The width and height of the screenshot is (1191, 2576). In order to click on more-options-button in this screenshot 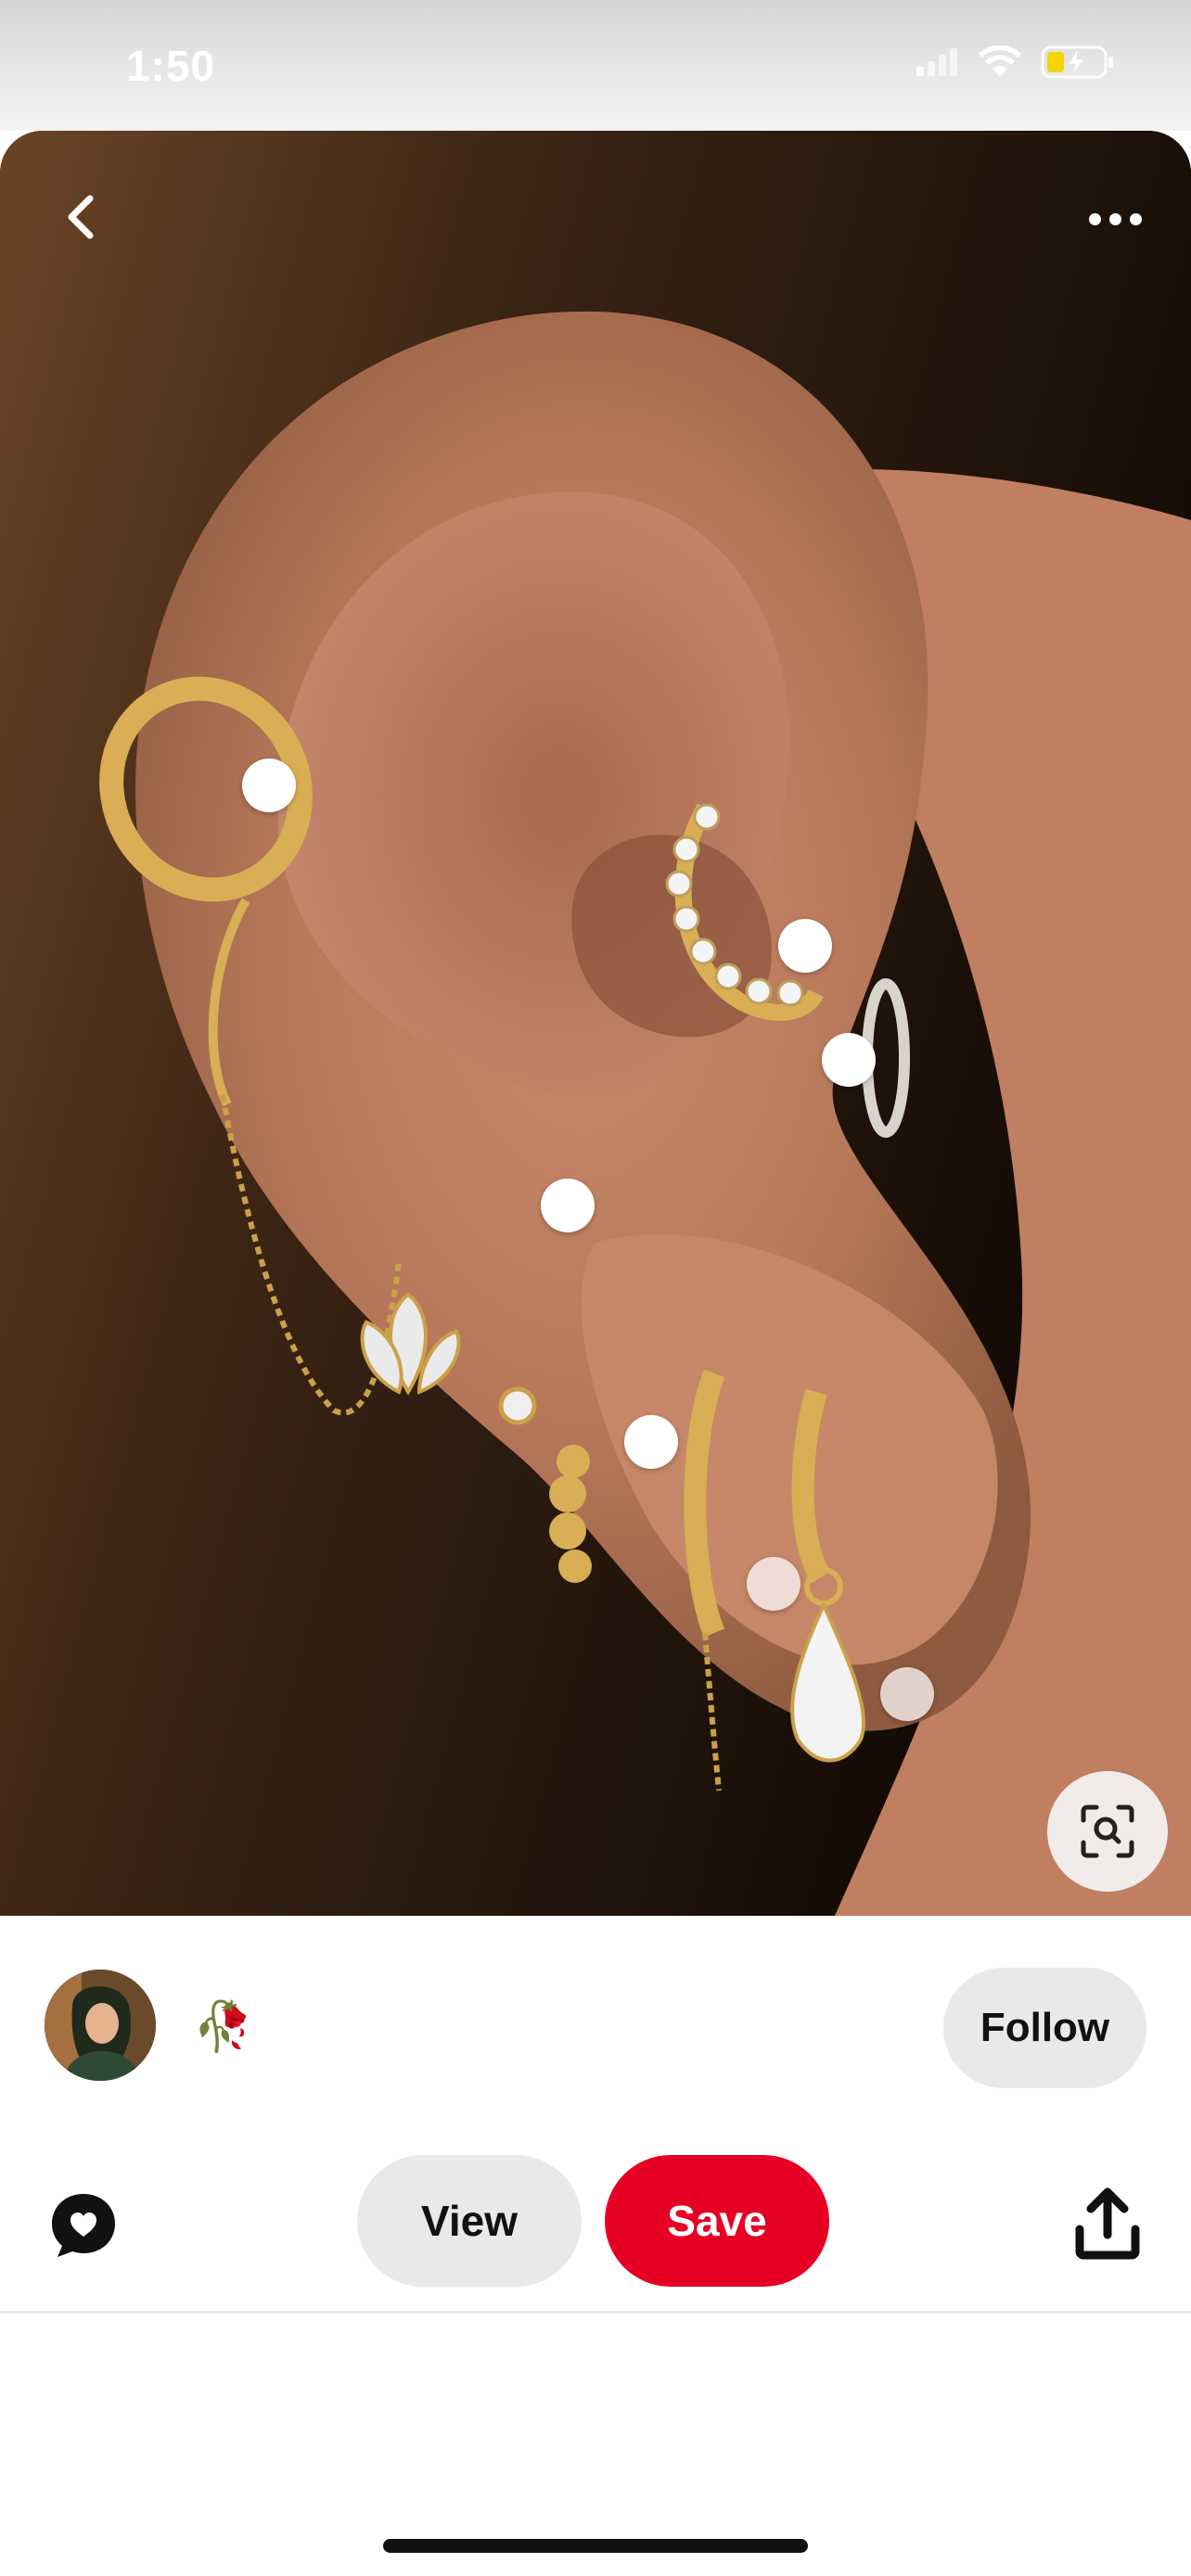, I will do `click(1115, 218)`.